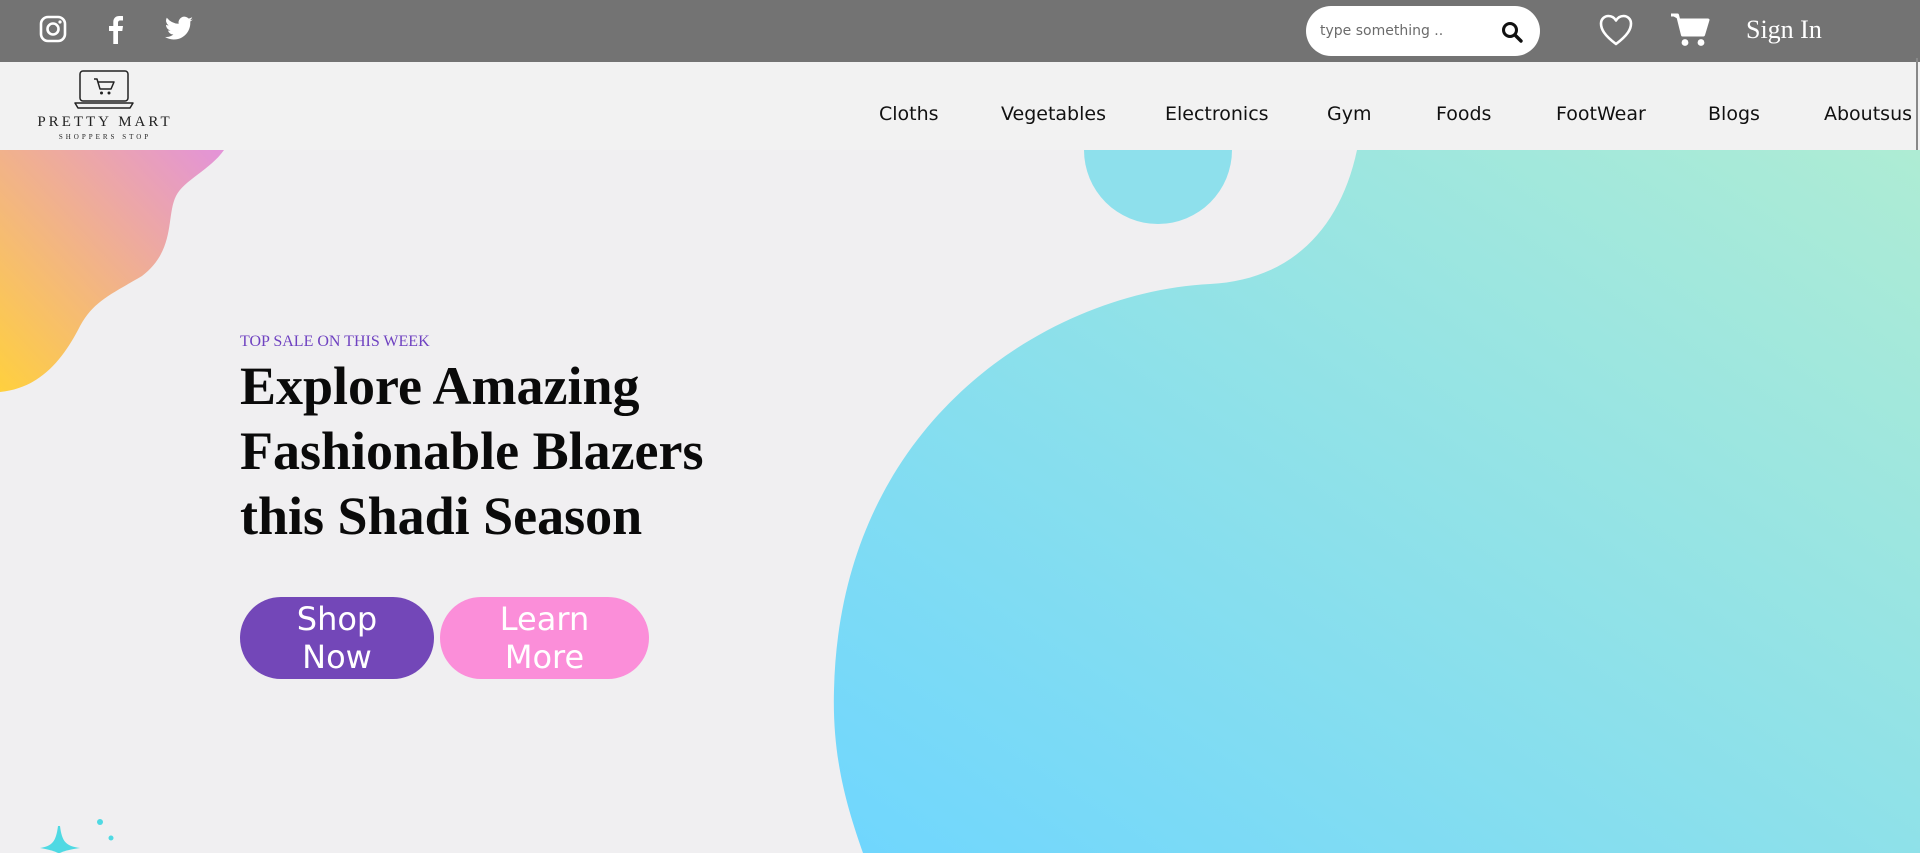  I want to click on gradient-corner-blob, so click(112, 271).